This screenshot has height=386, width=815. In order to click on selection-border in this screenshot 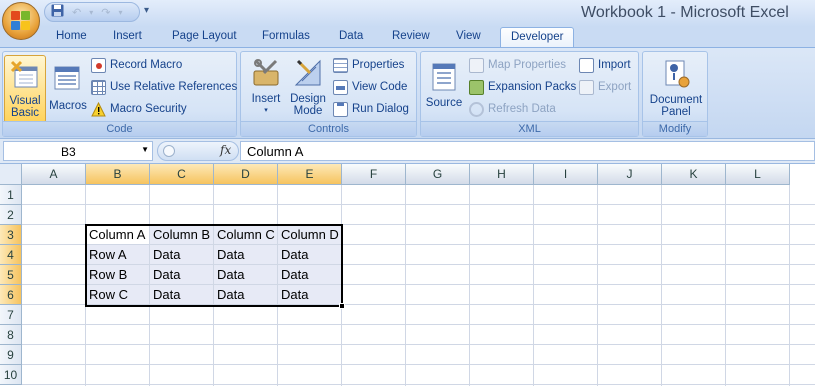, I will do `click(214, 265)`.